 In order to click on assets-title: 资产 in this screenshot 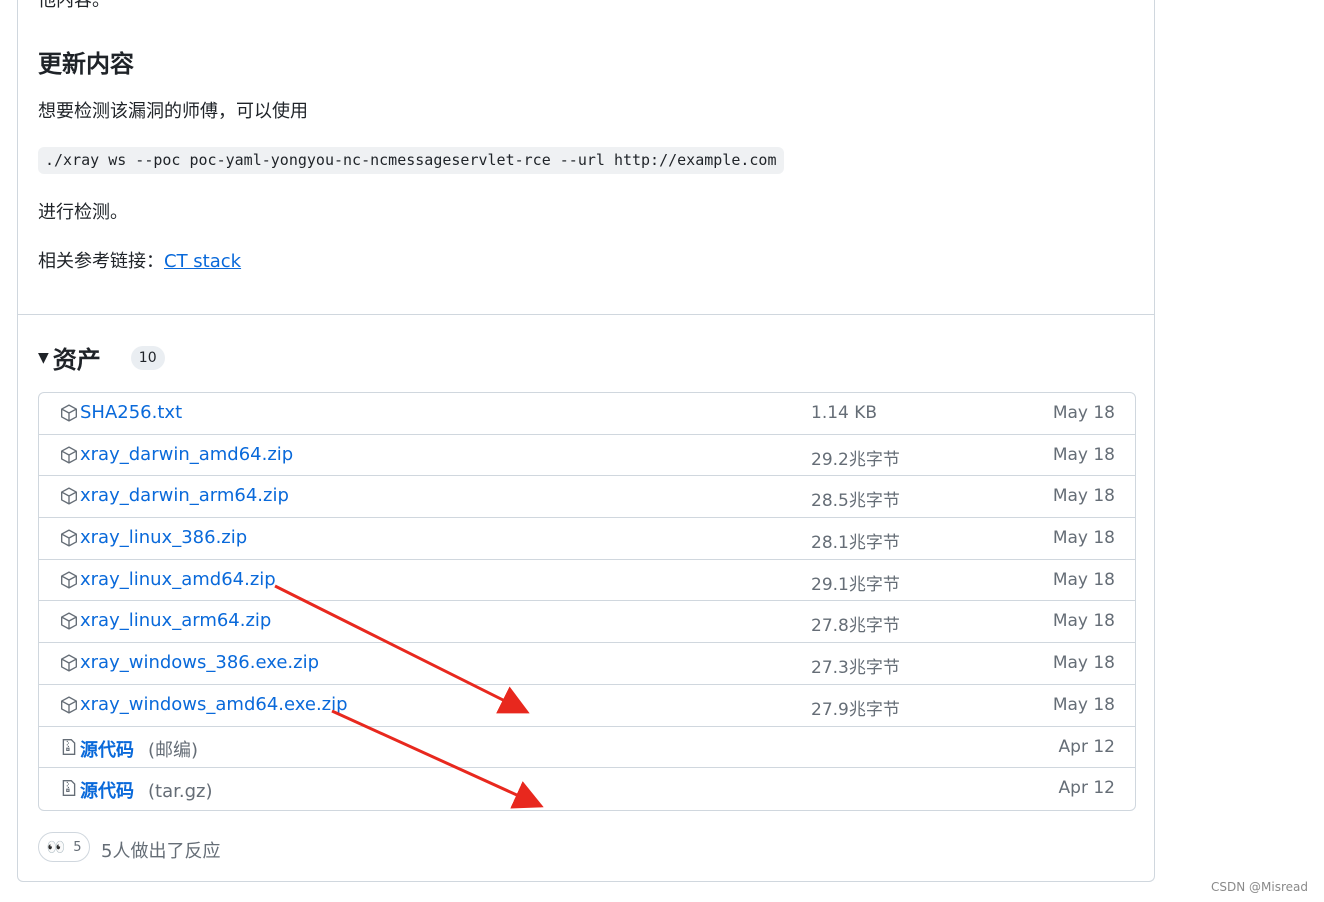, I will do `click(76, 360)`.